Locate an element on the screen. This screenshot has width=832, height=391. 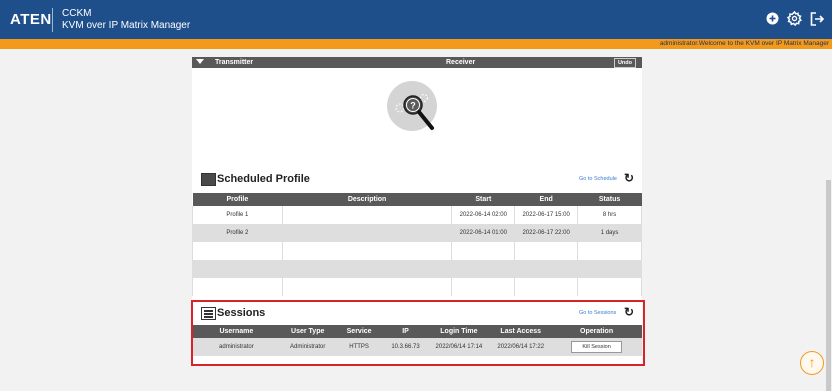
plus-circle-icon is located at coordinates (772, 18).